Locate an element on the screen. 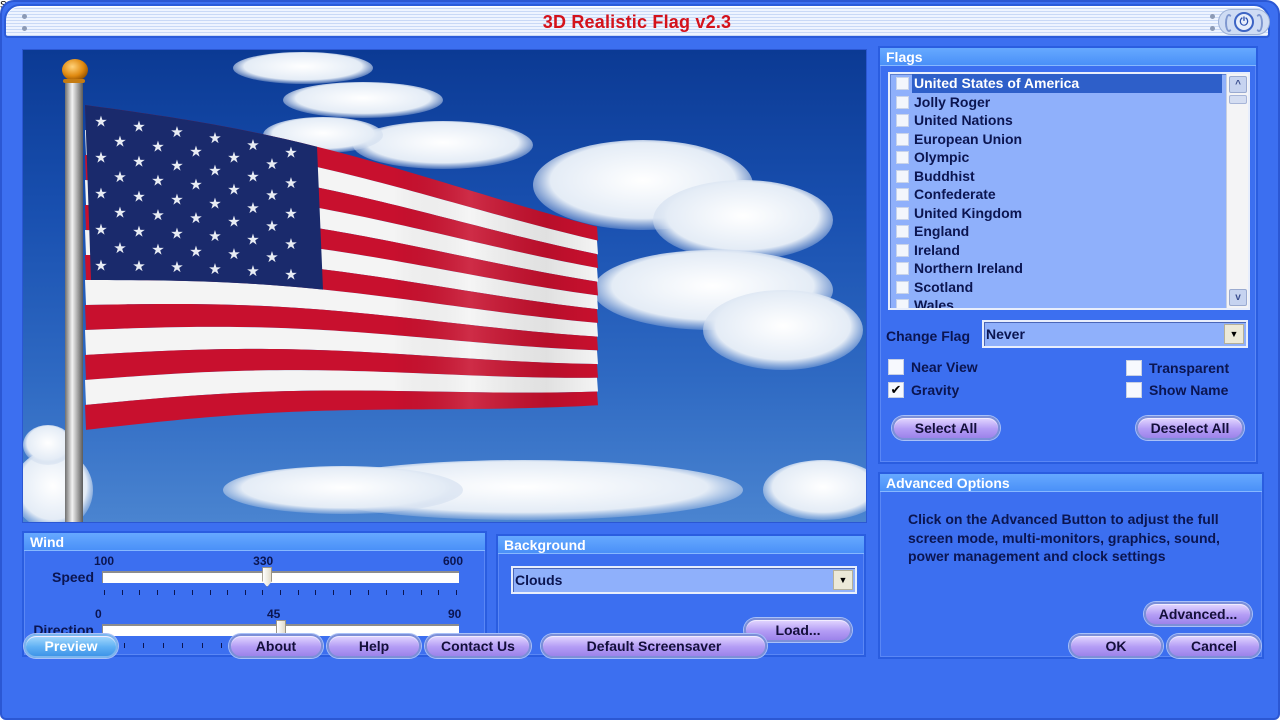  flag-list-item: Wales is located at coordinates (1069, 302).